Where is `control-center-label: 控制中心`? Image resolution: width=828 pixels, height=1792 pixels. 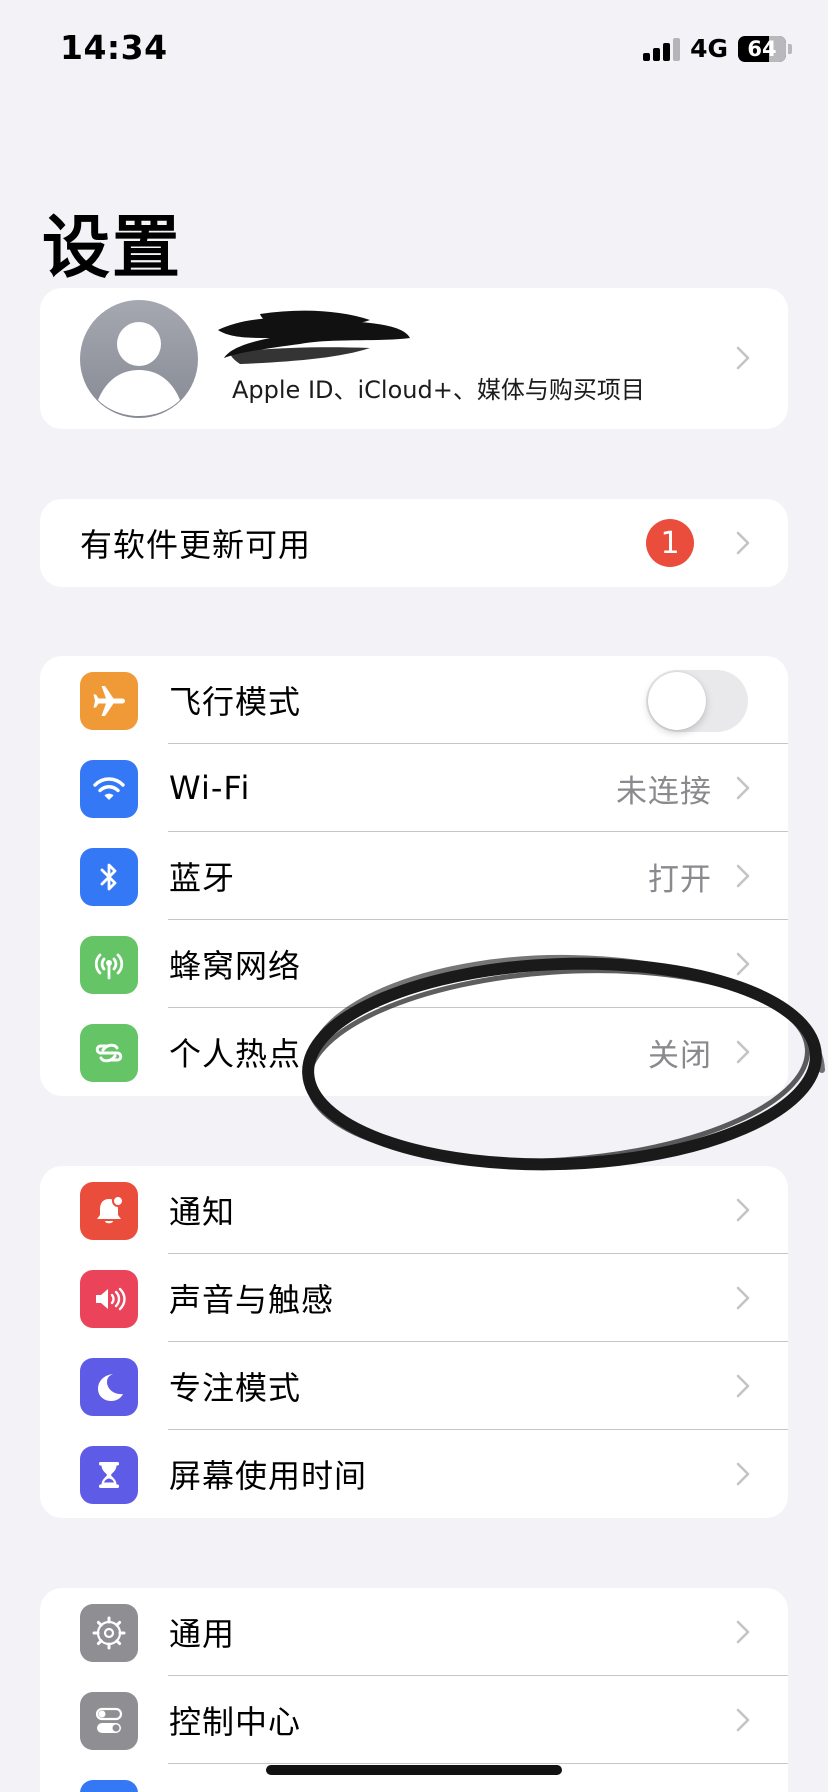 control-center-label: 控制中心 is located at coordinates (235, 1722).